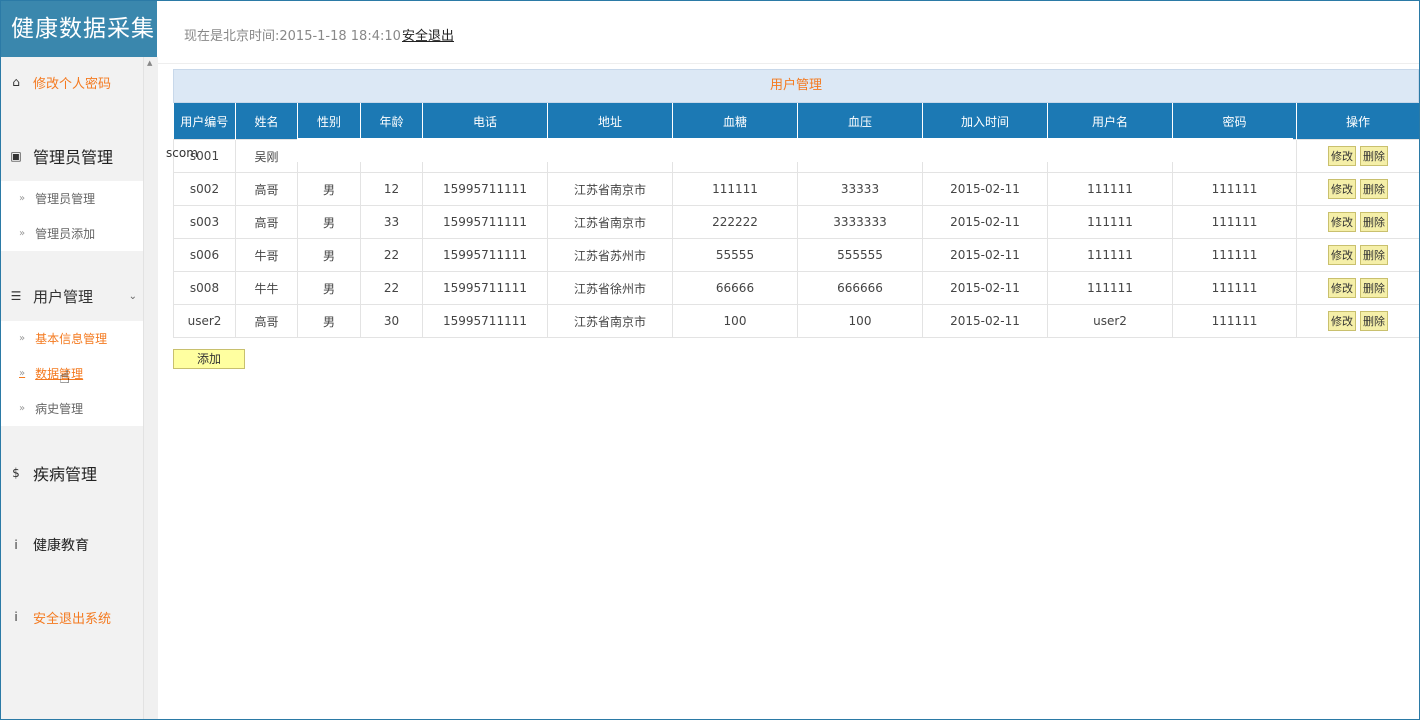  I want to click on user-submenu: » 基本信息管理 » 数据管理 » 病史管理, so click(72, 373).